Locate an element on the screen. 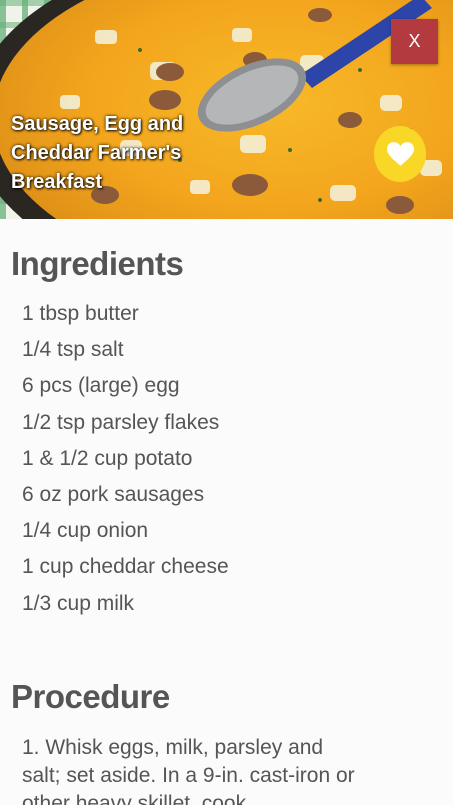 This screenshot has height=805, width=453. ingredient-item: 1/4 tsp salt is located at coordinates (73, 350).